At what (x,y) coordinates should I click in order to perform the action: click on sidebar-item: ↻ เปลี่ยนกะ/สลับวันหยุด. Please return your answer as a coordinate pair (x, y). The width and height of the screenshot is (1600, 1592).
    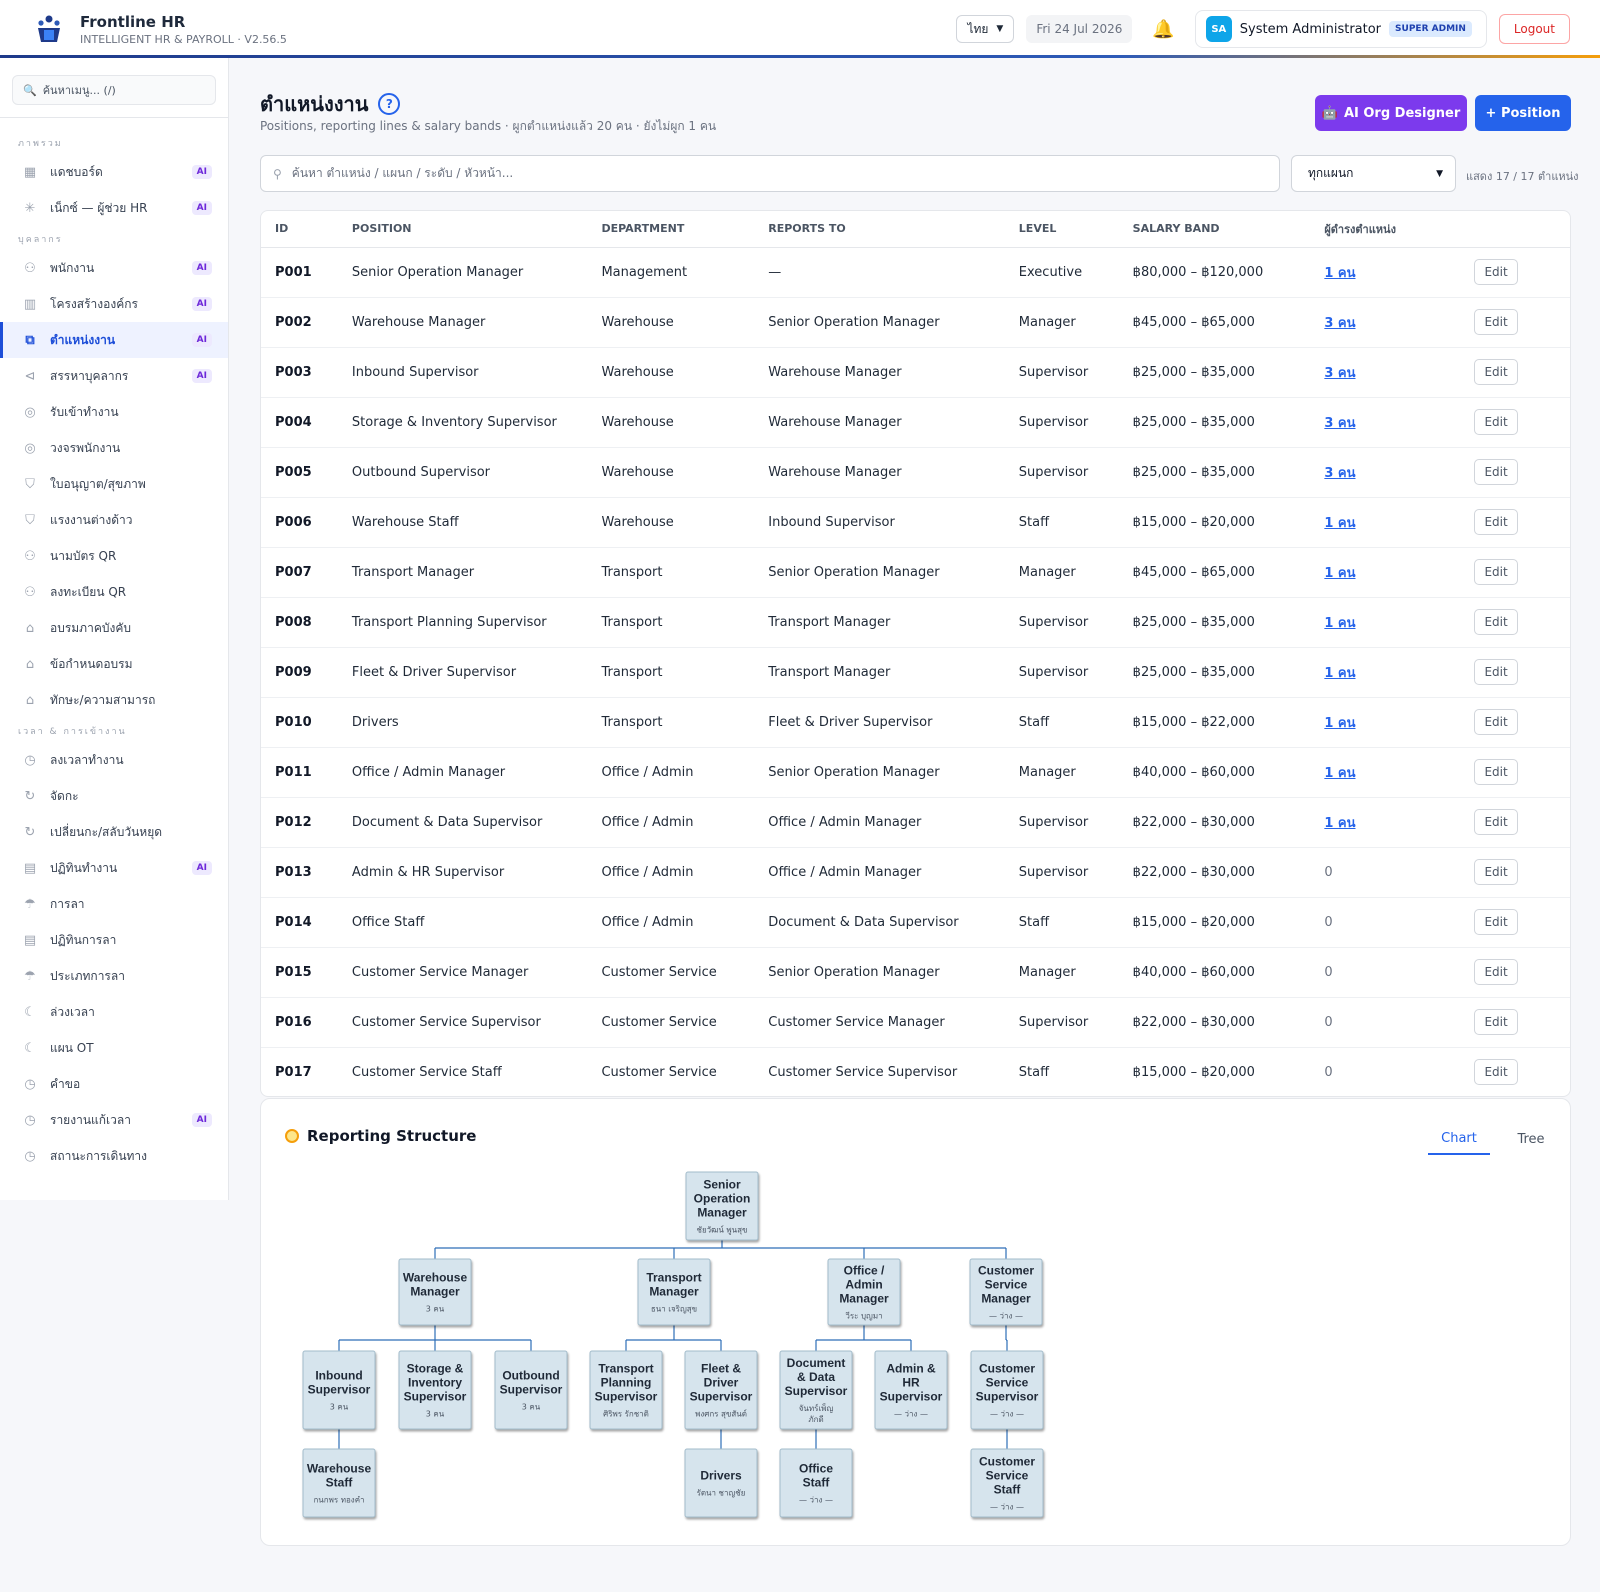
    Looking at the image, I should click on (114, 832).